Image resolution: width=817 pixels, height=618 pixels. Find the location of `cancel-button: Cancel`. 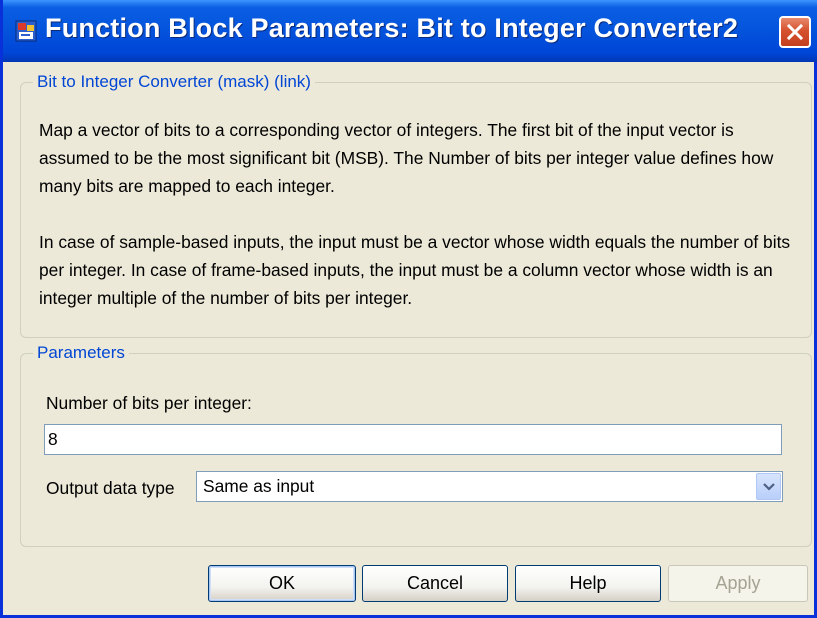

cancel-button: Cancel is located at coordinates (435, 583).